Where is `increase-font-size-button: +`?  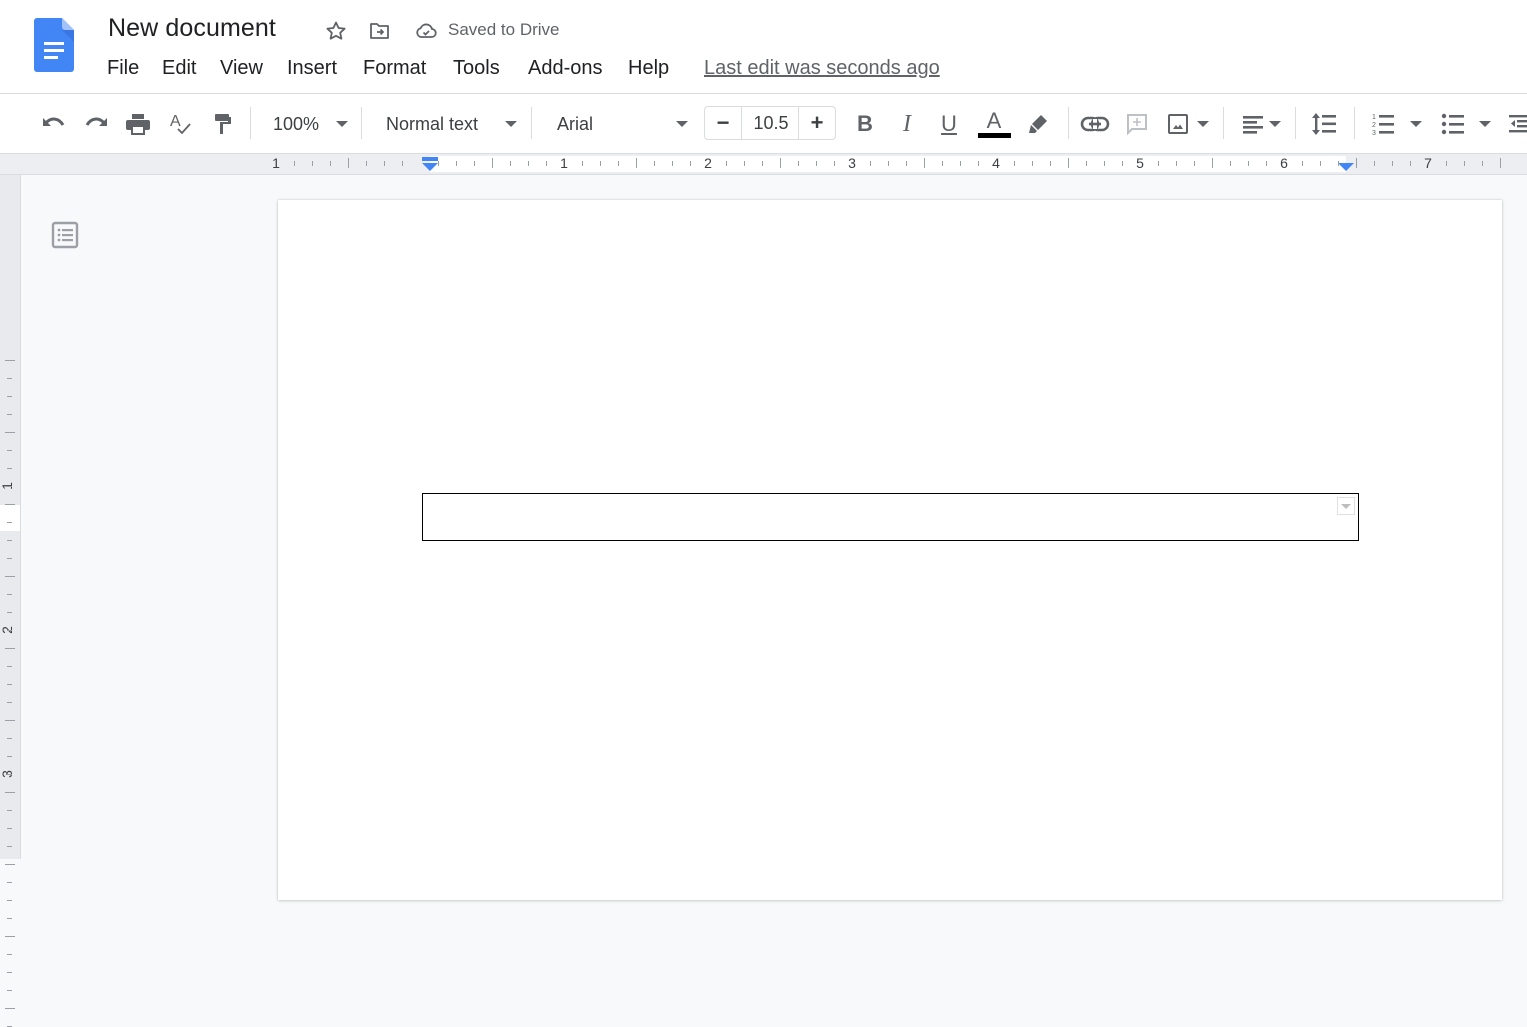
increase-font-size-button: + is located at coordinates (816, 123).